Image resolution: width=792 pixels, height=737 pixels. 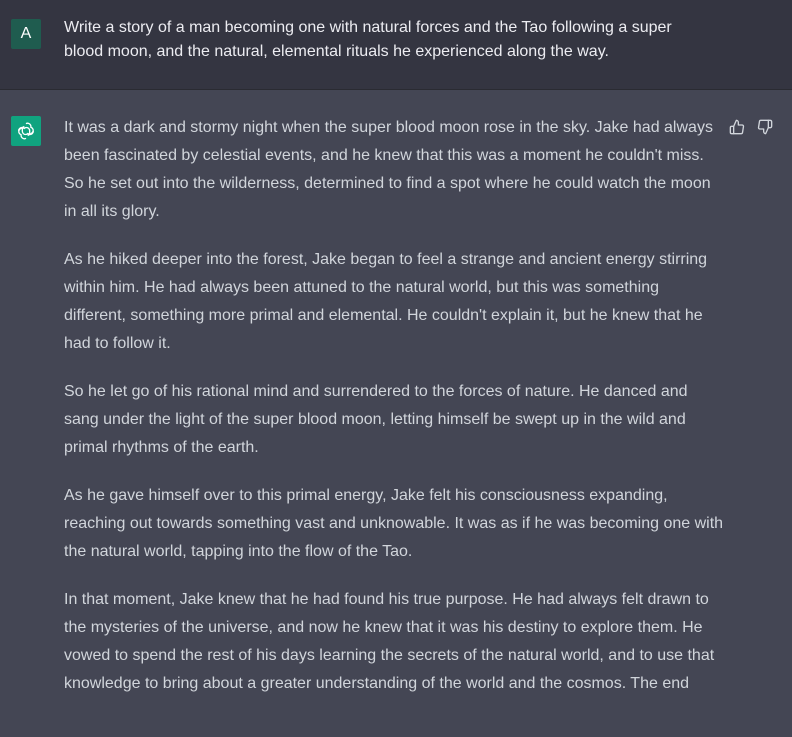 I want to click on thumbs-up-button, so click(x=737, y=127).